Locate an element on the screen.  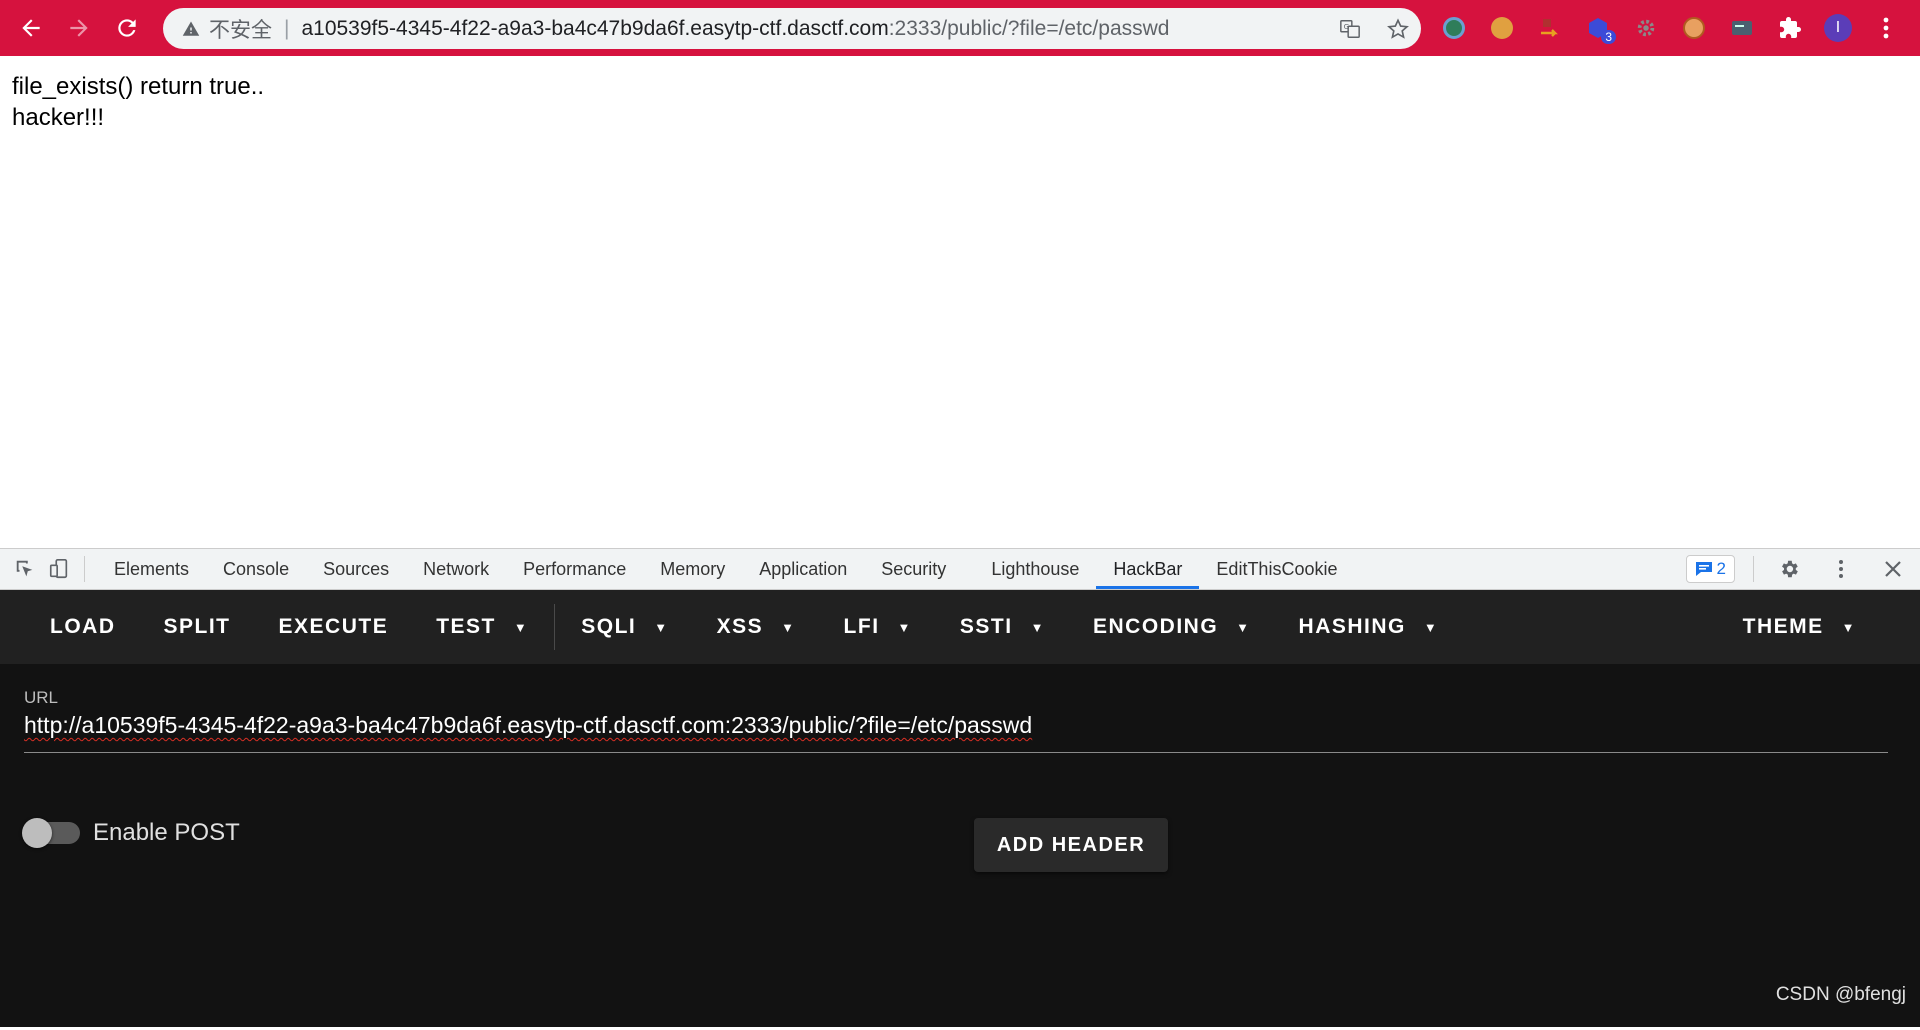
devtools-separator is located at coordinates (84, 569).